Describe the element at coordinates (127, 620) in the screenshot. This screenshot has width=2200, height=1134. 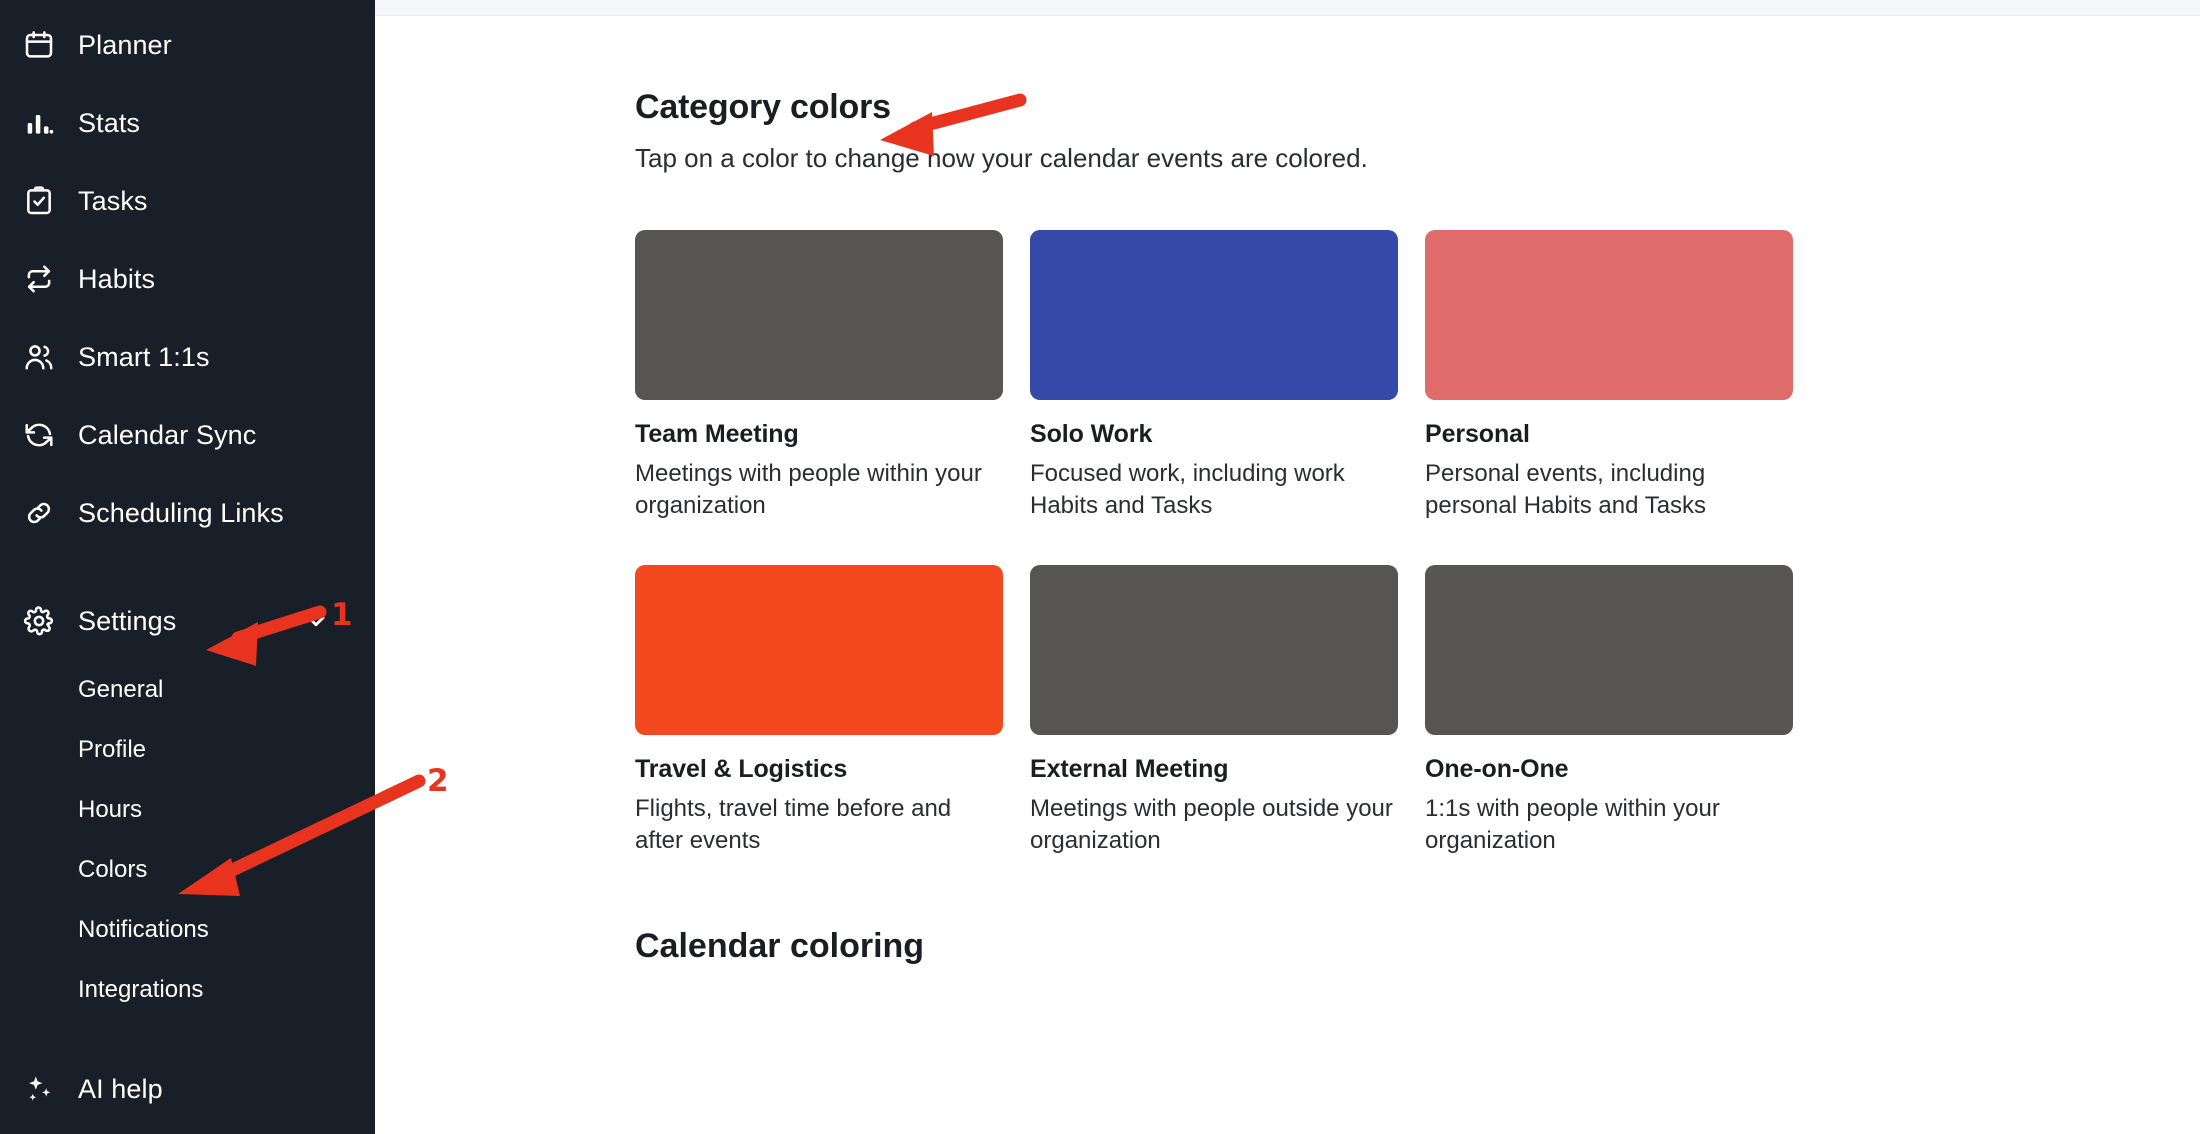
I see `sidebar-item-label: Settings` at that location.